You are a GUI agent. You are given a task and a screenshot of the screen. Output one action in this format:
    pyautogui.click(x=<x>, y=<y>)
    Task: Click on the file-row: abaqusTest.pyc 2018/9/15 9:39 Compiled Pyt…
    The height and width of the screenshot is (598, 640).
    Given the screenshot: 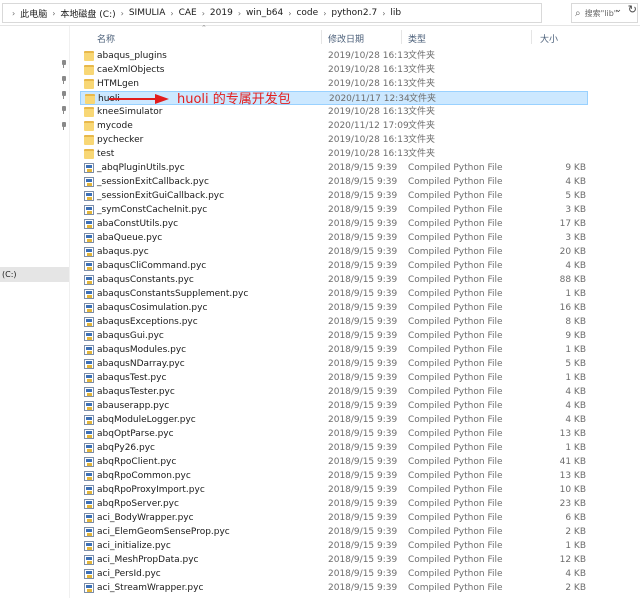 What is the action you would take?
    pyautogui.click(x=334, y=378)
    